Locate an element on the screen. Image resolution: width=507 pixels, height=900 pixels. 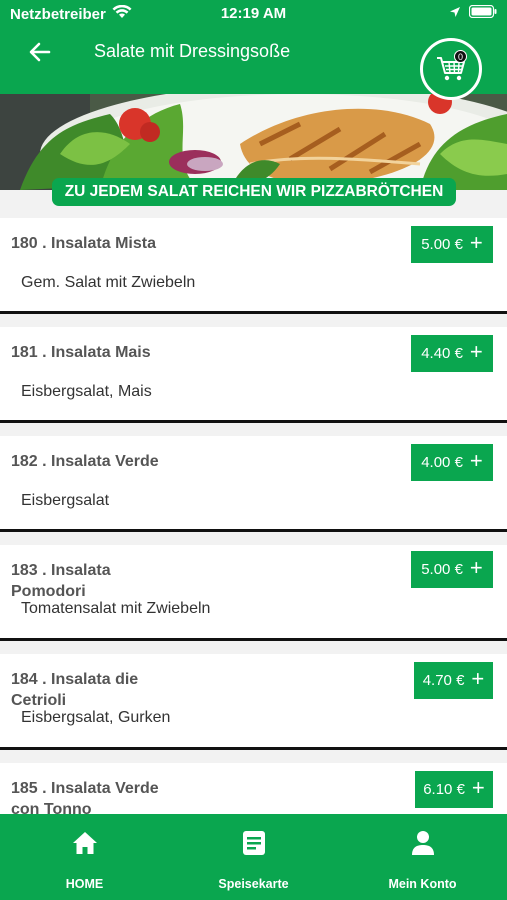
price-label: 4.70 € is located at coordinates (443, 680).